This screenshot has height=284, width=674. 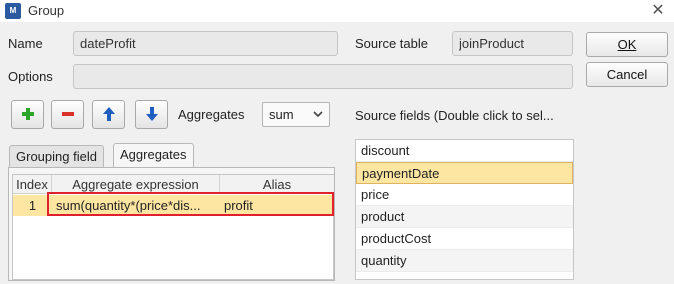 I want to click on ok-button: OK, so click(x=627, y=44).